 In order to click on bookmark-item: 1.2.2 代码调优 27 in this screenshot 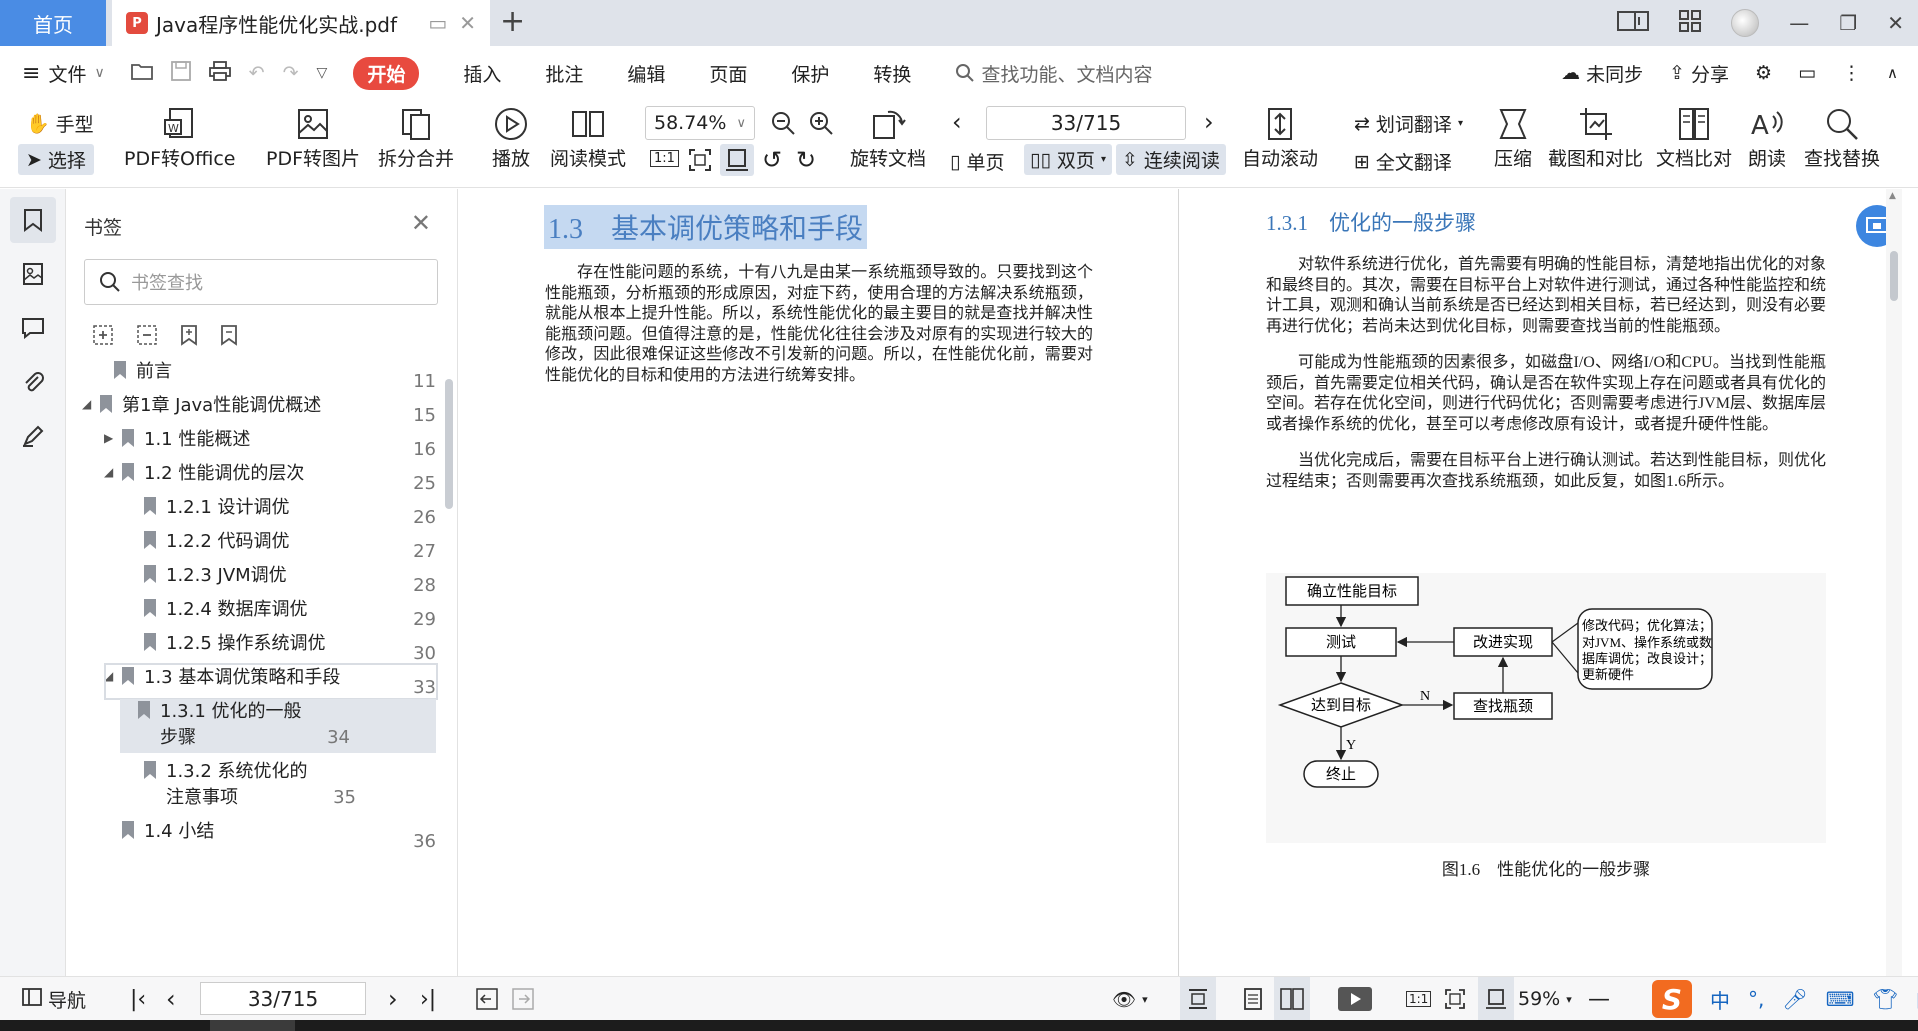, I will do `click(251, 545)`.